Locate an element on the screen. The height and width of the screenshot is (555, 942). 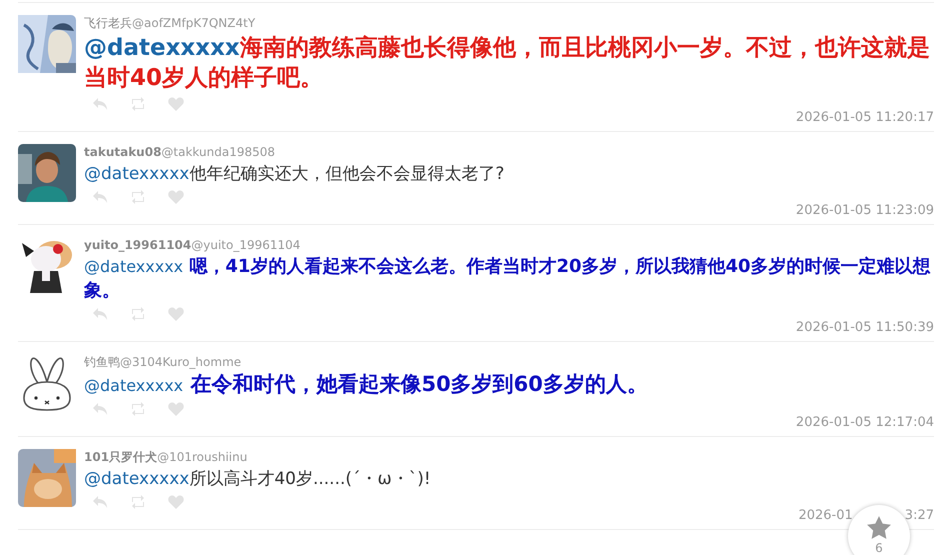
timestamp: 2026-01-05 12:17:04 is located at coordinates (865, 423).